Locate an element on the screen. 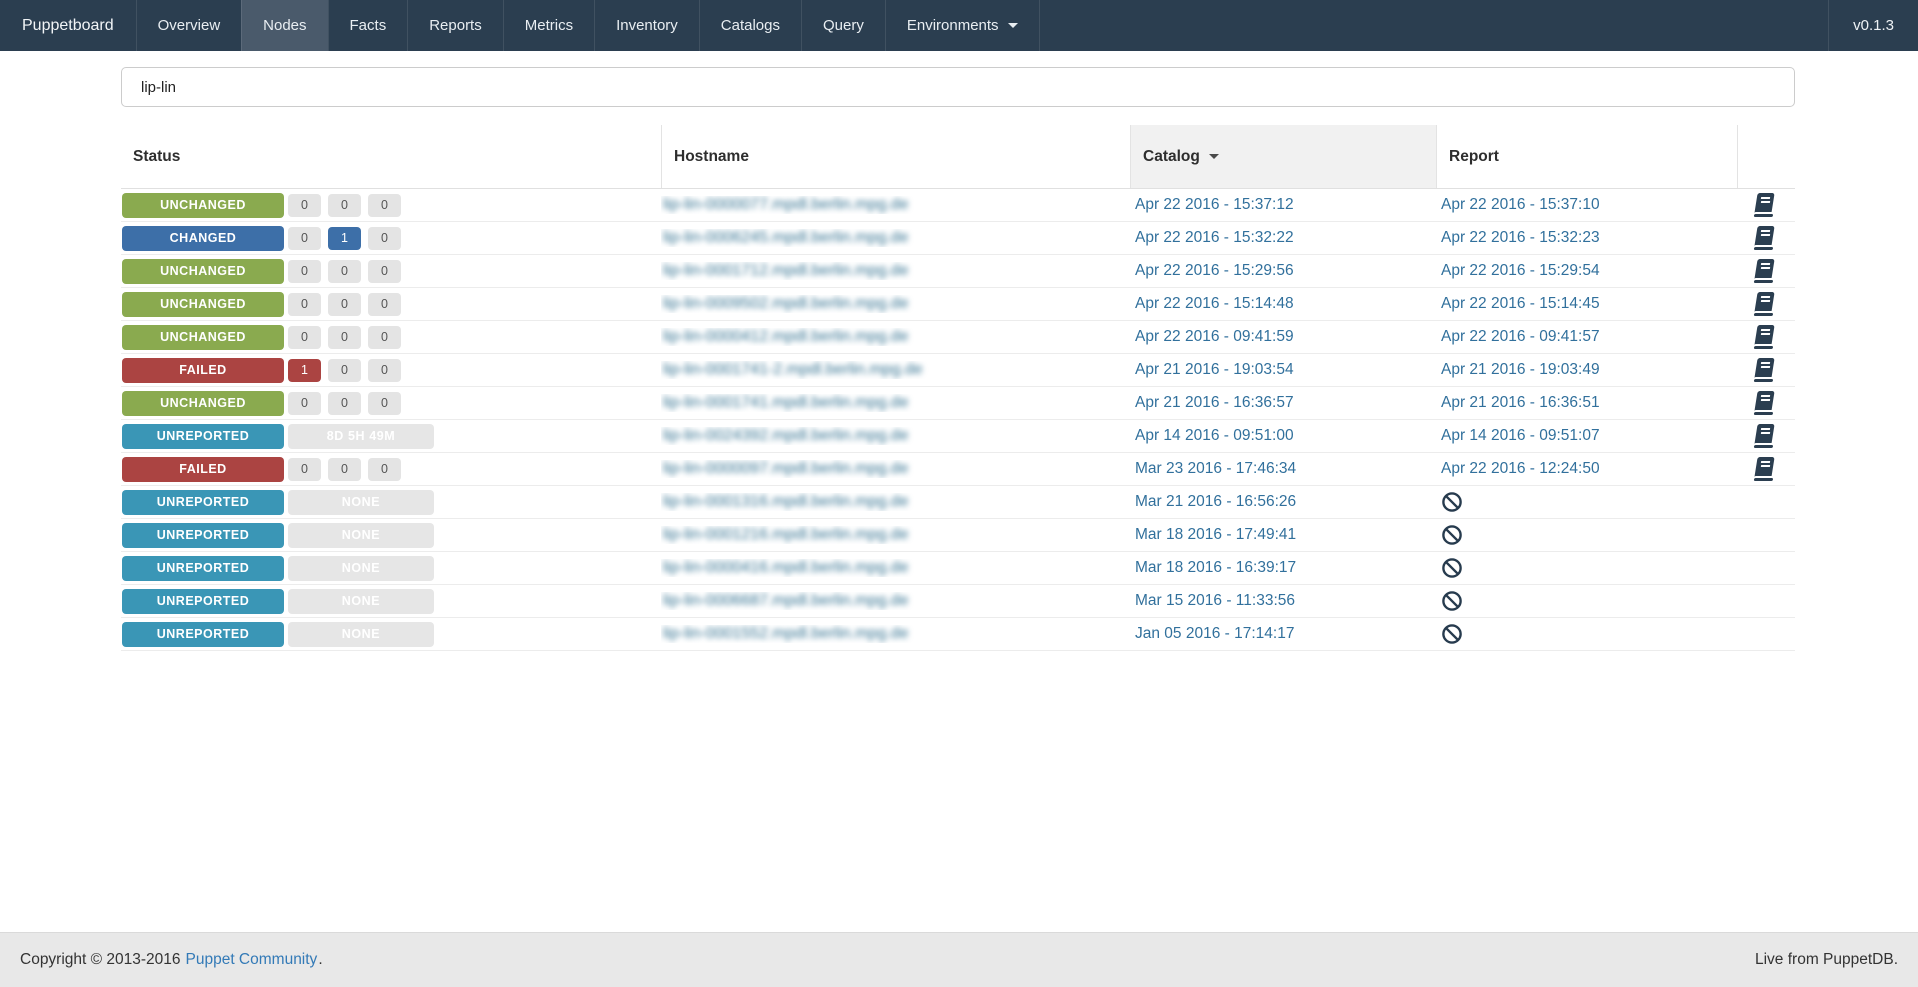  report-timestamp-link: Apr 22 2016 - 09:41:57 is located at coordinates (1520, 337).